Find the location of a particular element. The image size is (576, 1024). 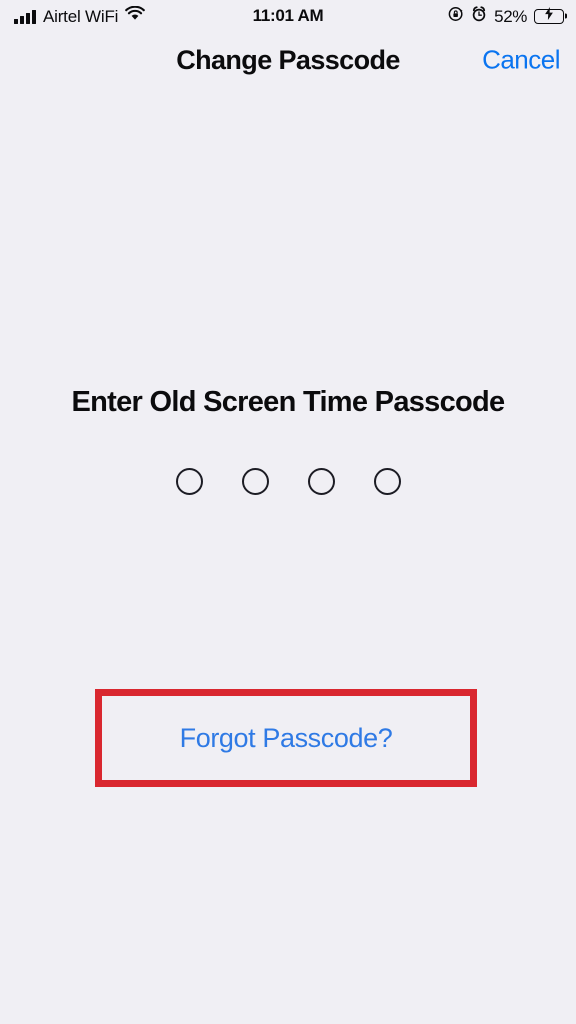

alarm-clock-icon is located at coordinates (479, 16).